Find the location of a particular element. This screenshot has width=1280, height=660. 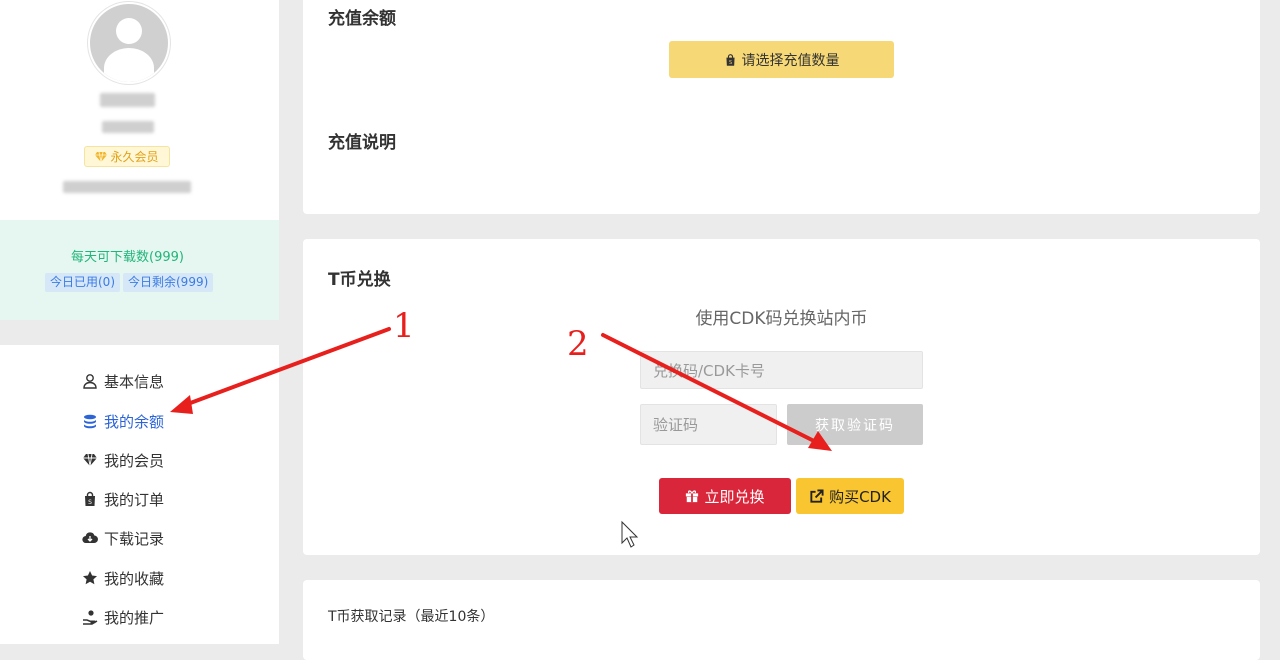

records-title: T币获取记录（最近10条） is located at coordinates (411, 617).